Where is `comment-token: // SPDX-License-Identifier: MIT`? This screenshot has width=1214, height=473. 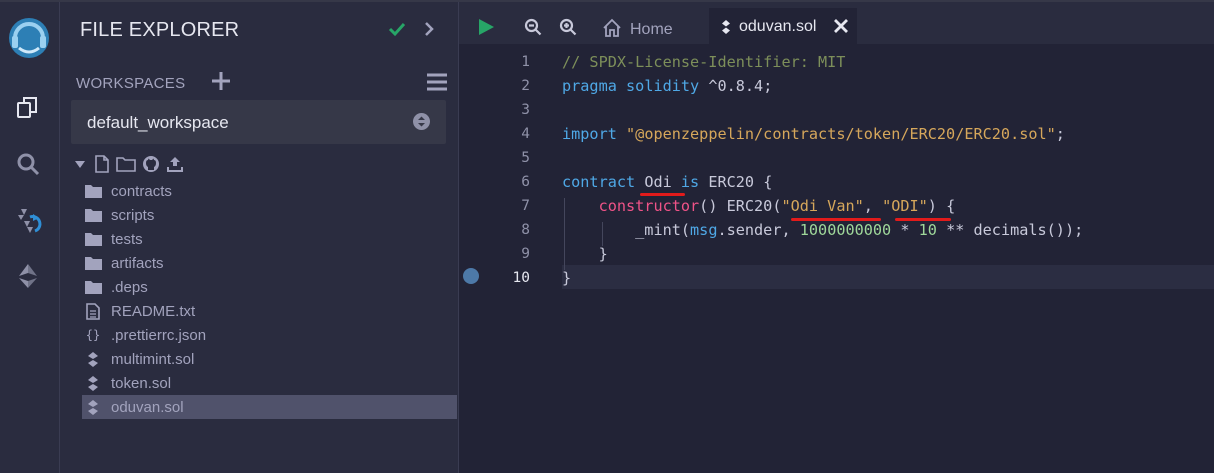
comment-token: // SPDX-License-Identifier: MIT is located at coordinates (704, 62).